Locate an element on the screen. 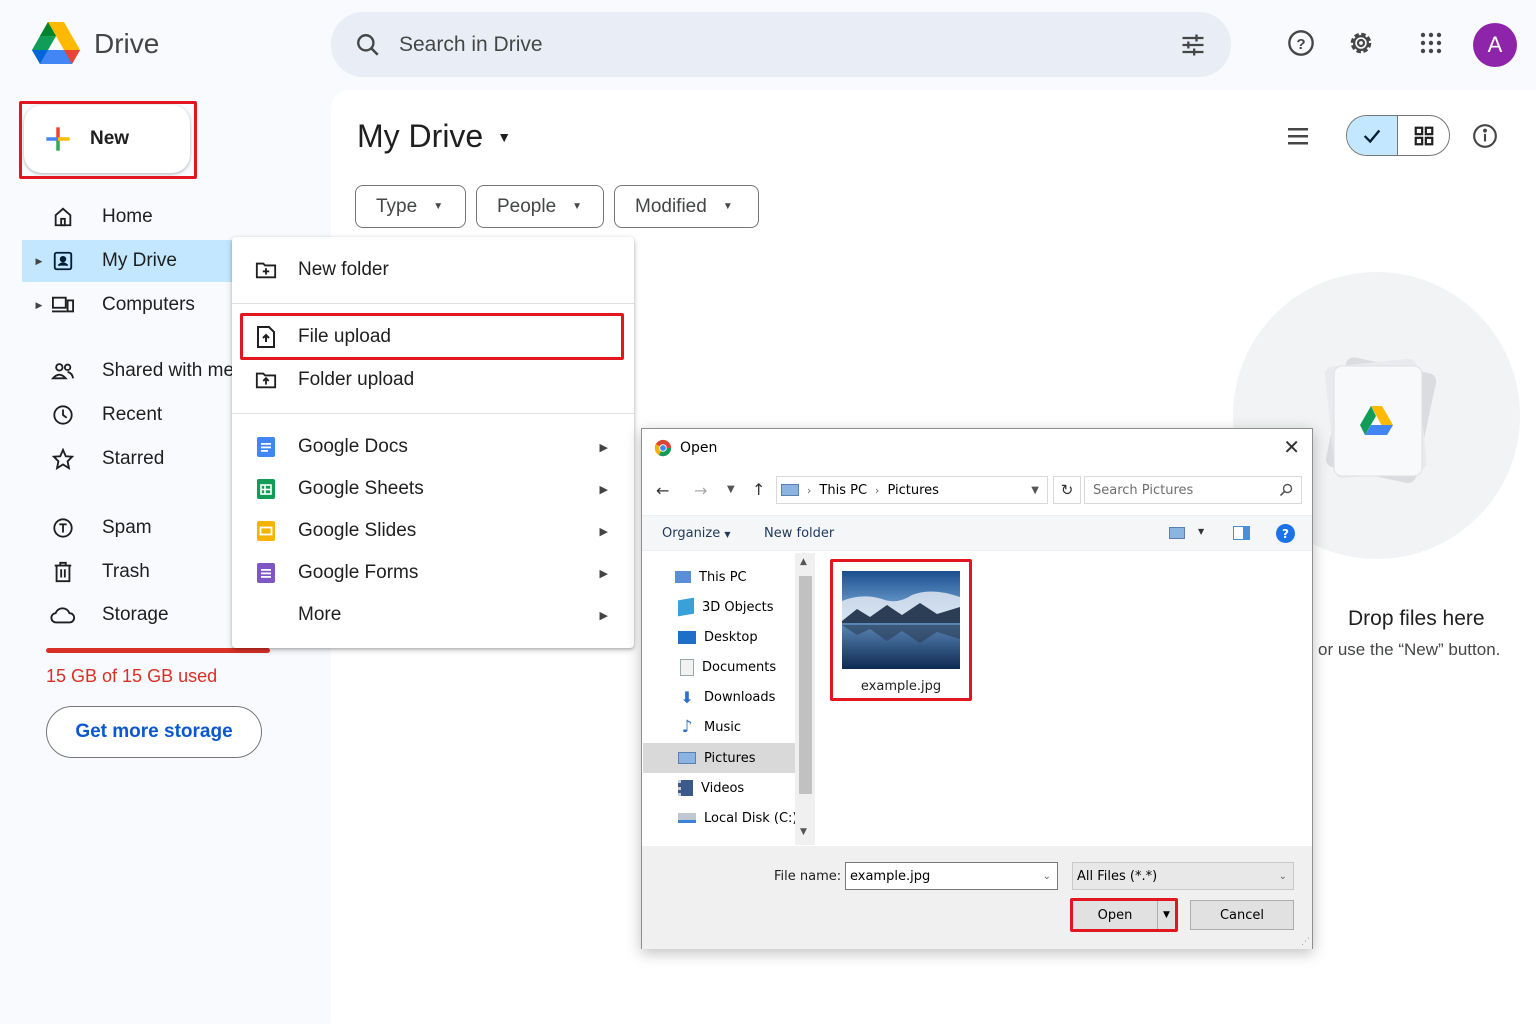 This screenshot has height=1024, width=1536. menu-item-more: More ▶ is located at coordinates (433, 615).